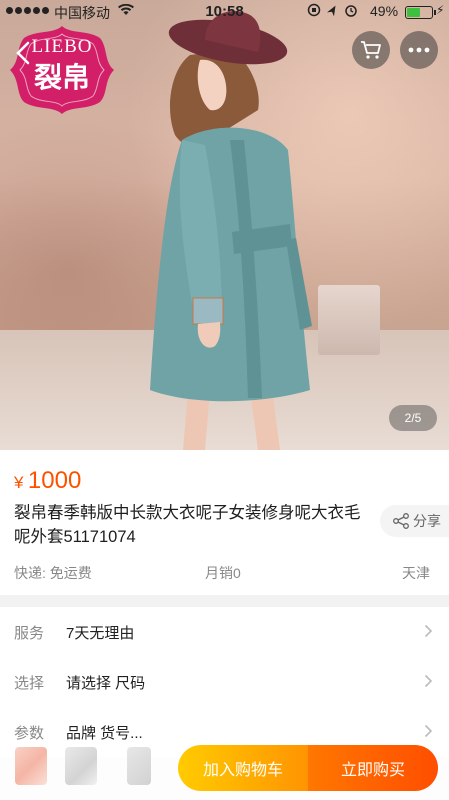  Describe the element at coordinates (416, 573) in the screenshot. I see `ship-from-location: 天津` at that location.